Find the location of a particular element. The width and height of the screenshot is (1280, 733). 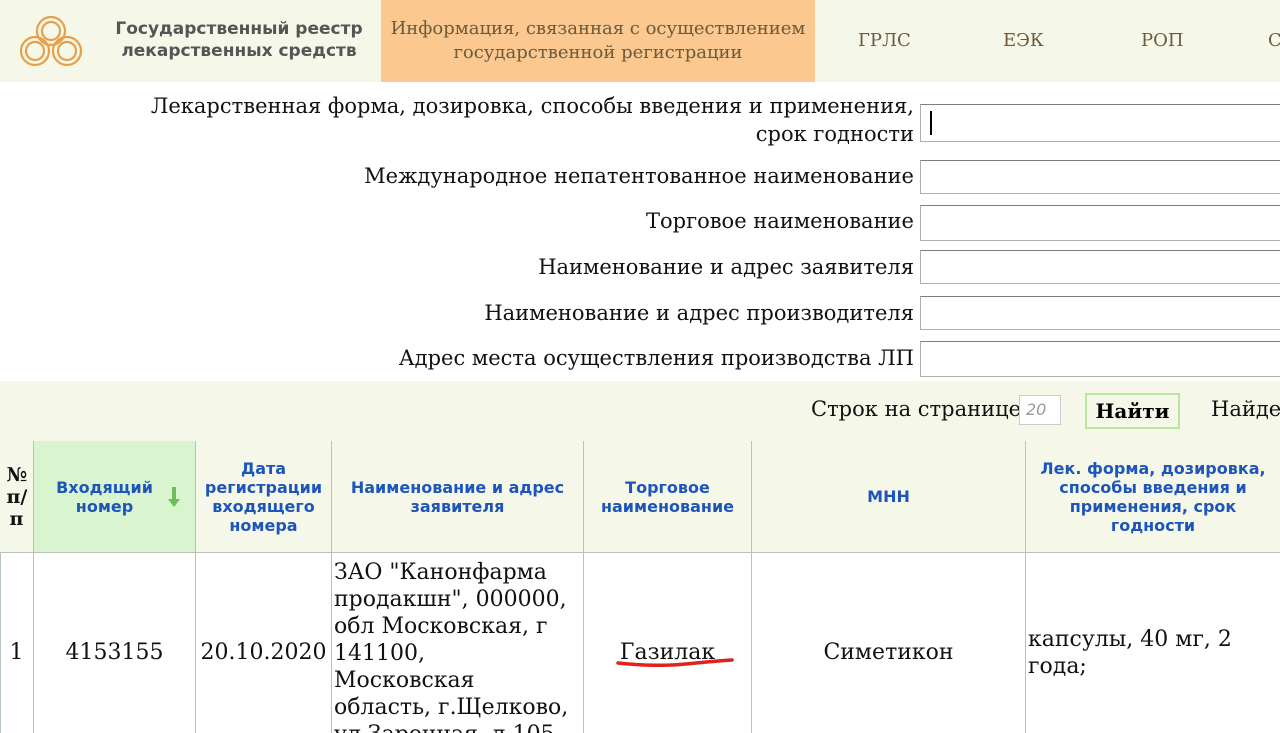

nav-active-line-2: государственной регистрации is located at coordinates (598, 52).